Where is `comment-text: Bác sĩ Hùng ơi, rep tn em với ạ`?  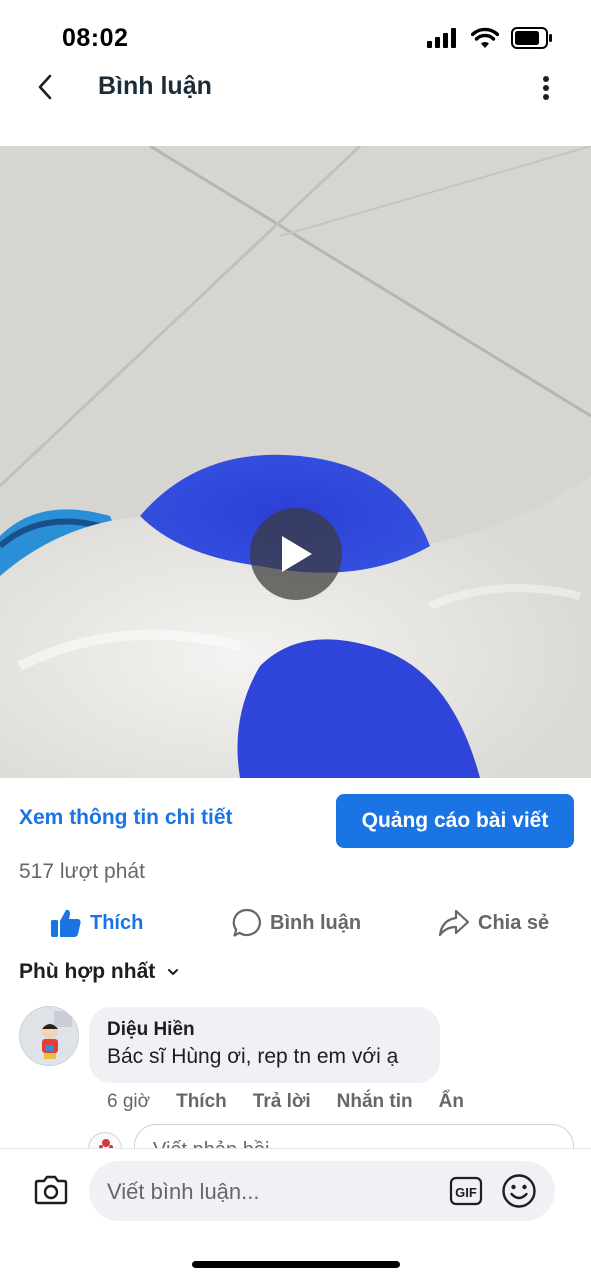
comment-text: Bác sĩ Hùng ơi, rep tn em với ạ is located at coordinates (253, 1056).